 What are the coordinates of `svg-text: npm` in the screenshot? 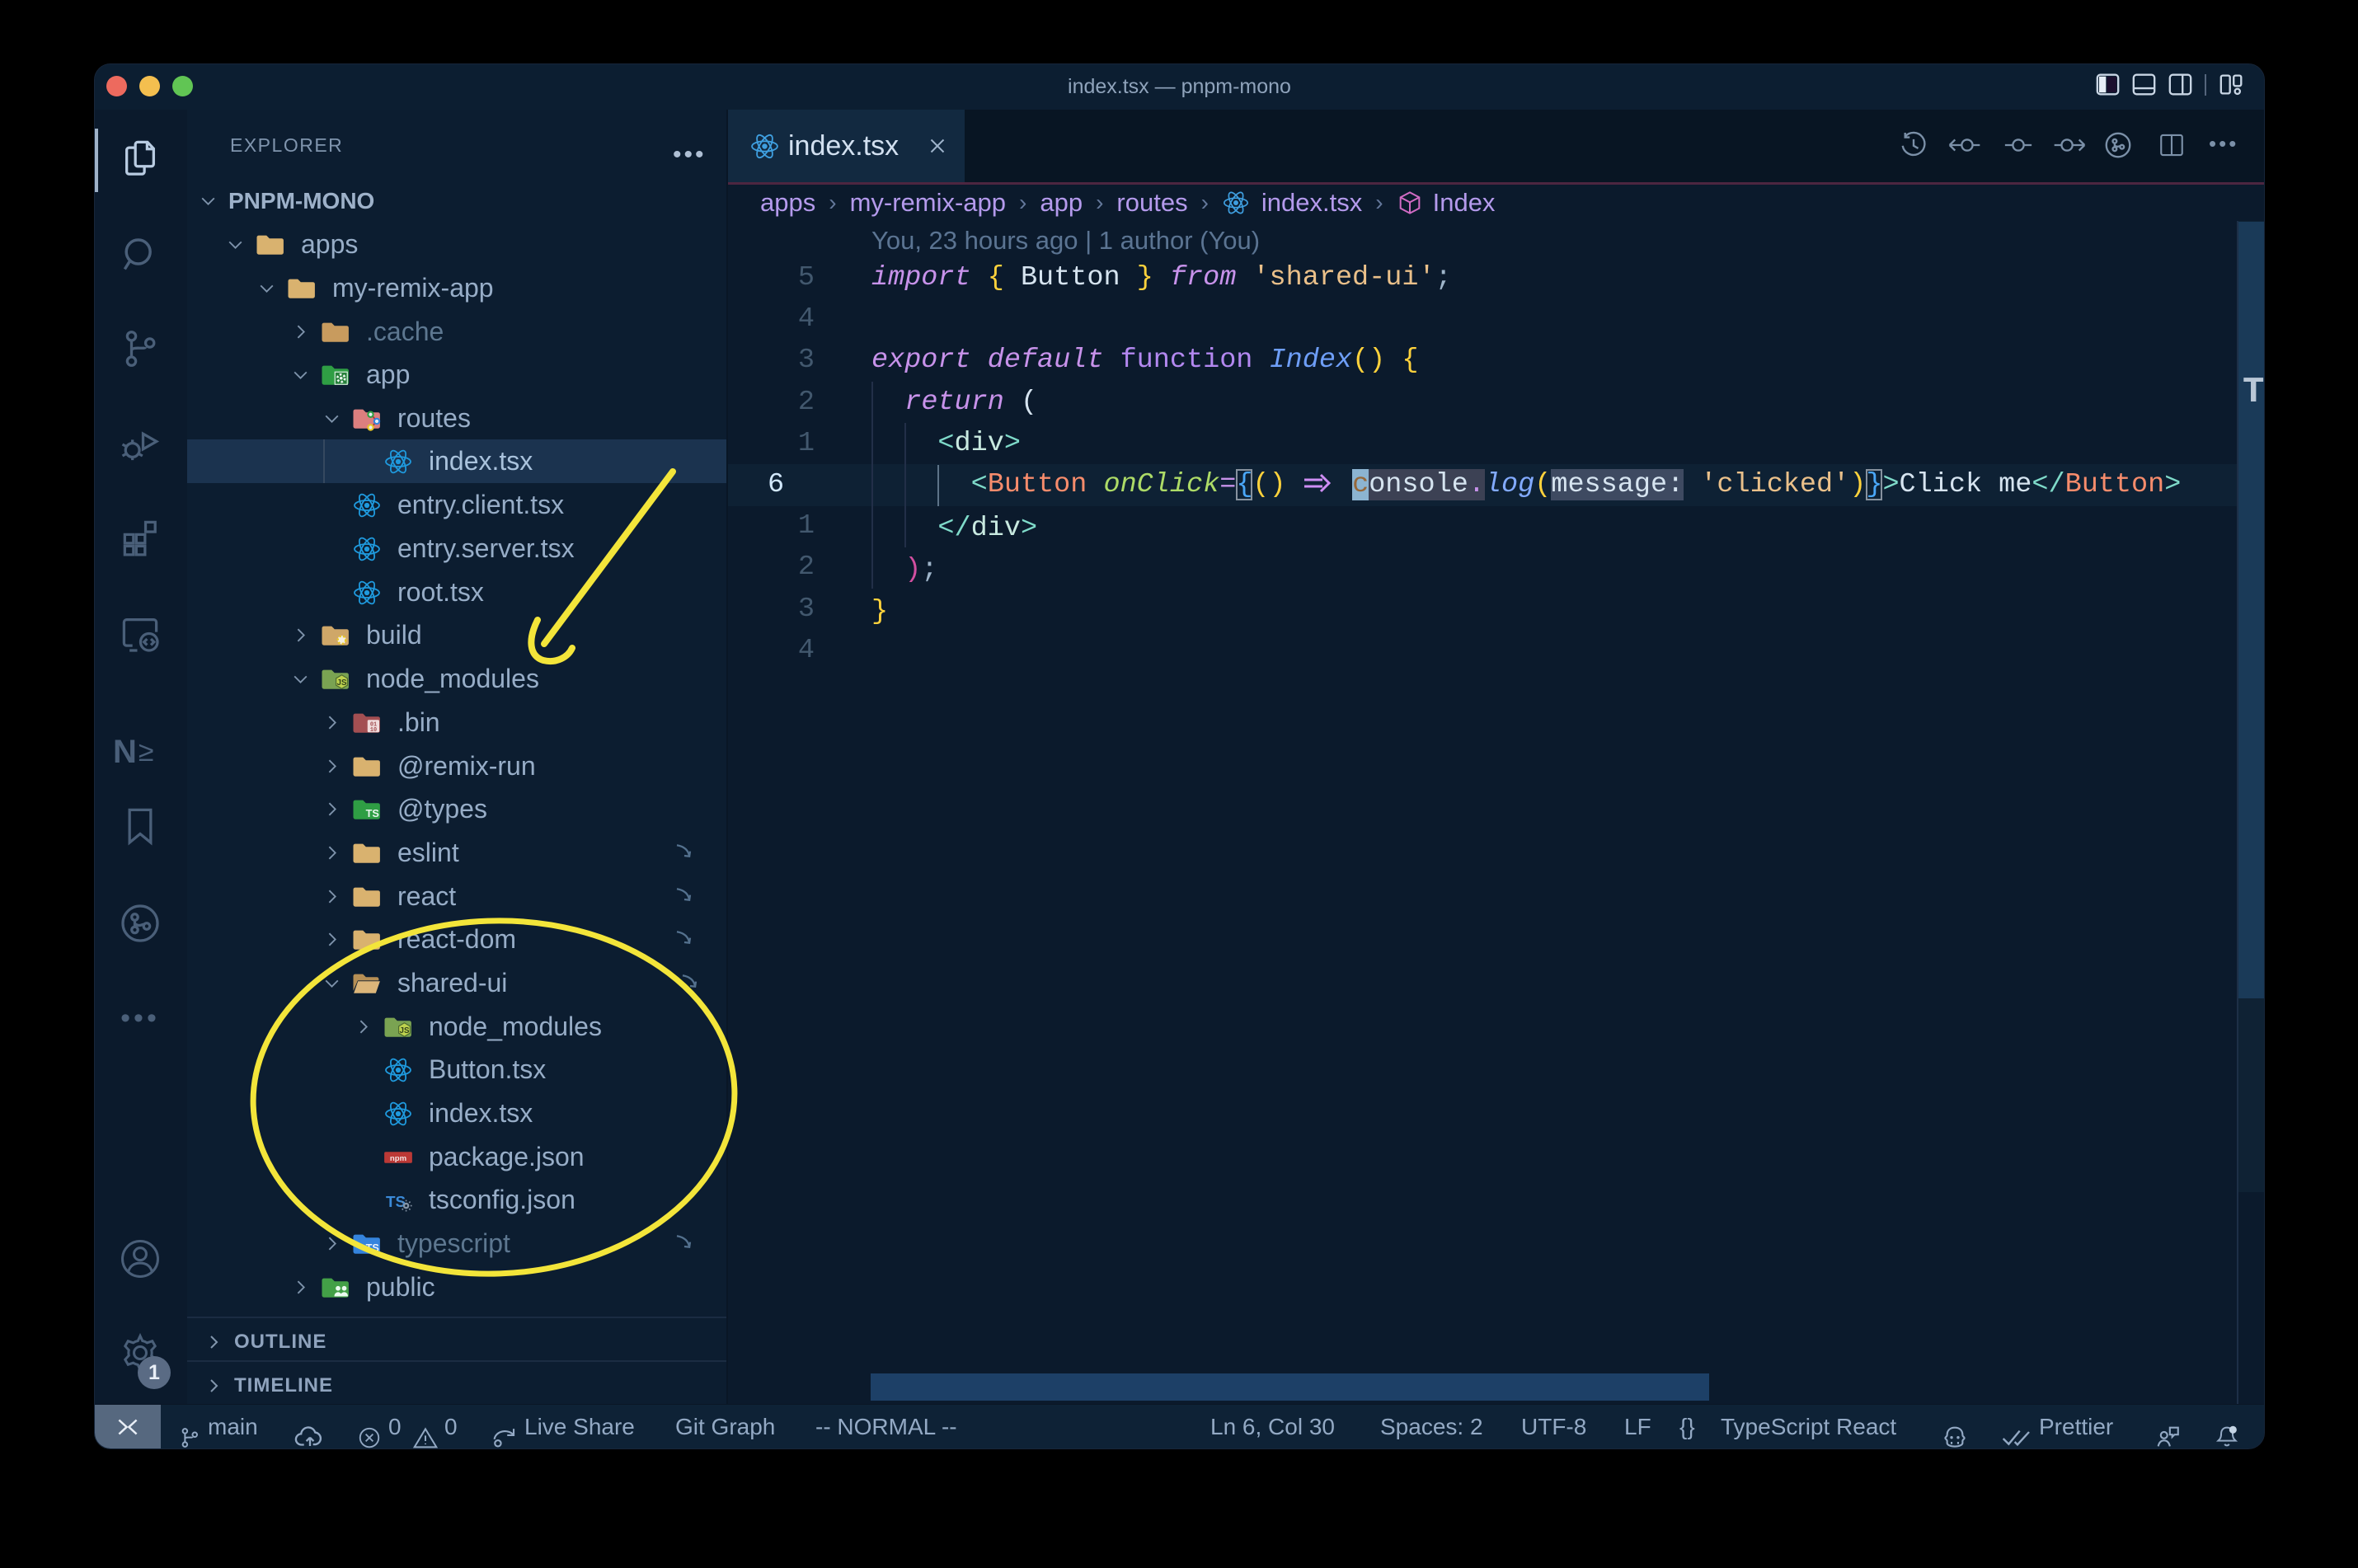 It's located at (398, 1157).